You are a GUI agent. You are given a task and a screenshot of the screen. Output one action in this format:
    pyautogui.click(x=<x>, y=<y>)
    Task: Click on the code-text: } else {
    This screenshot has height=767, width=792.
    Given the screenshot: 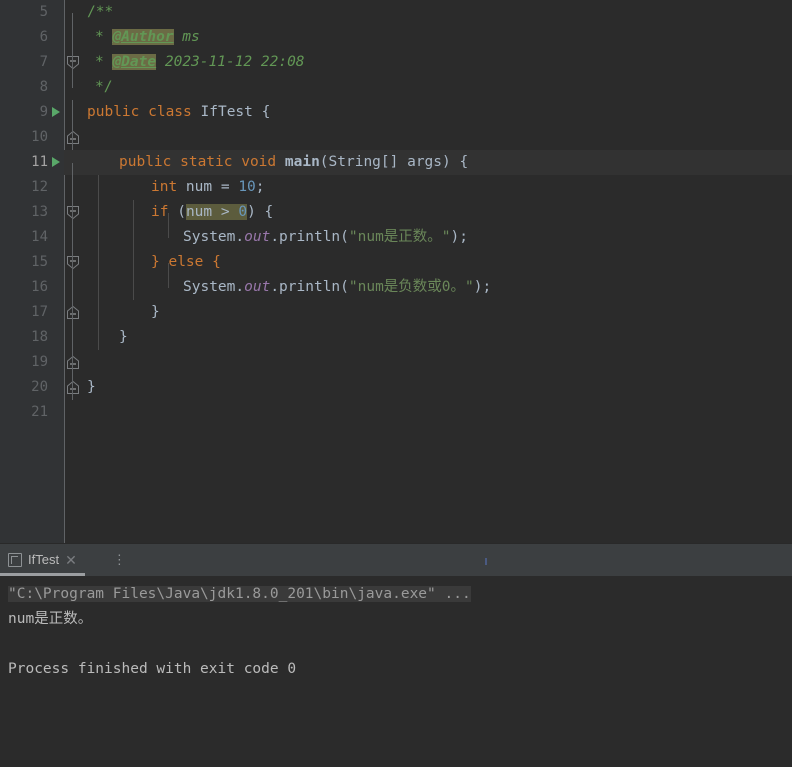 What is the action you would take?
    pyautogui.click(x=151, y=262)
    